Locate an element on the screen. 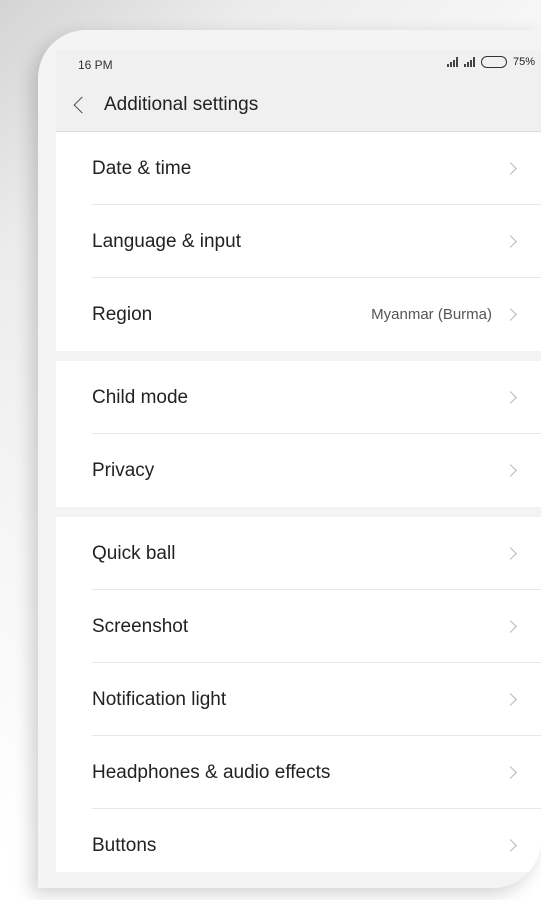 The width and height of the screenshot is (541, 900). status-bar: 16 PM 75% is located at coordinates (298, 64).